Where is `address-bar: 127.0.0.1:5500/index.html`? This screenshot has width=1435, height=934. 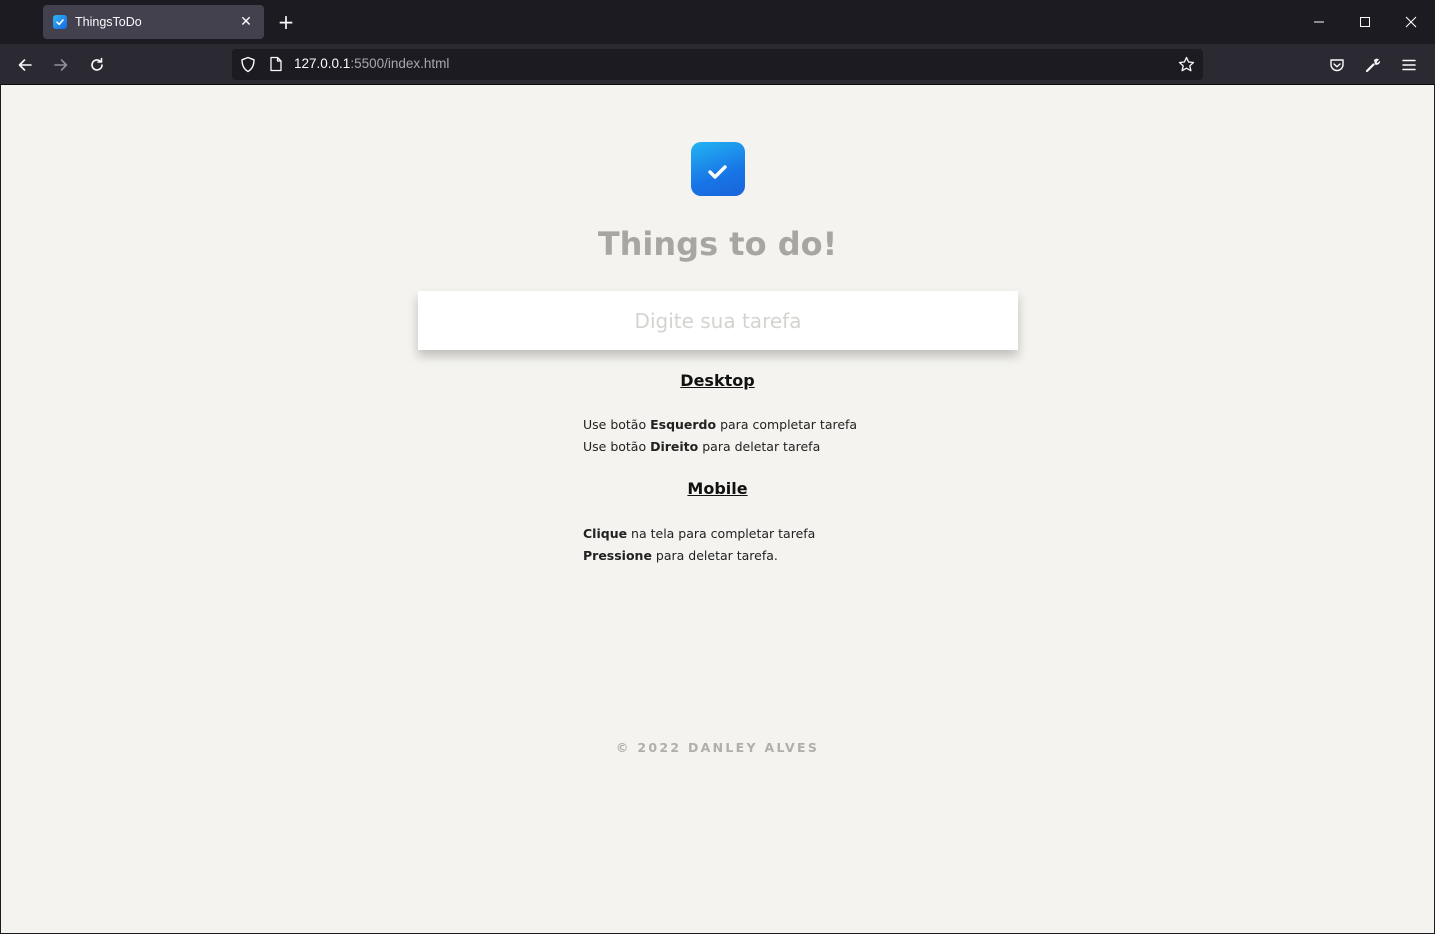 address-bar: 127.0.0.1:5500/index.html is located at coordinates (717, 64).